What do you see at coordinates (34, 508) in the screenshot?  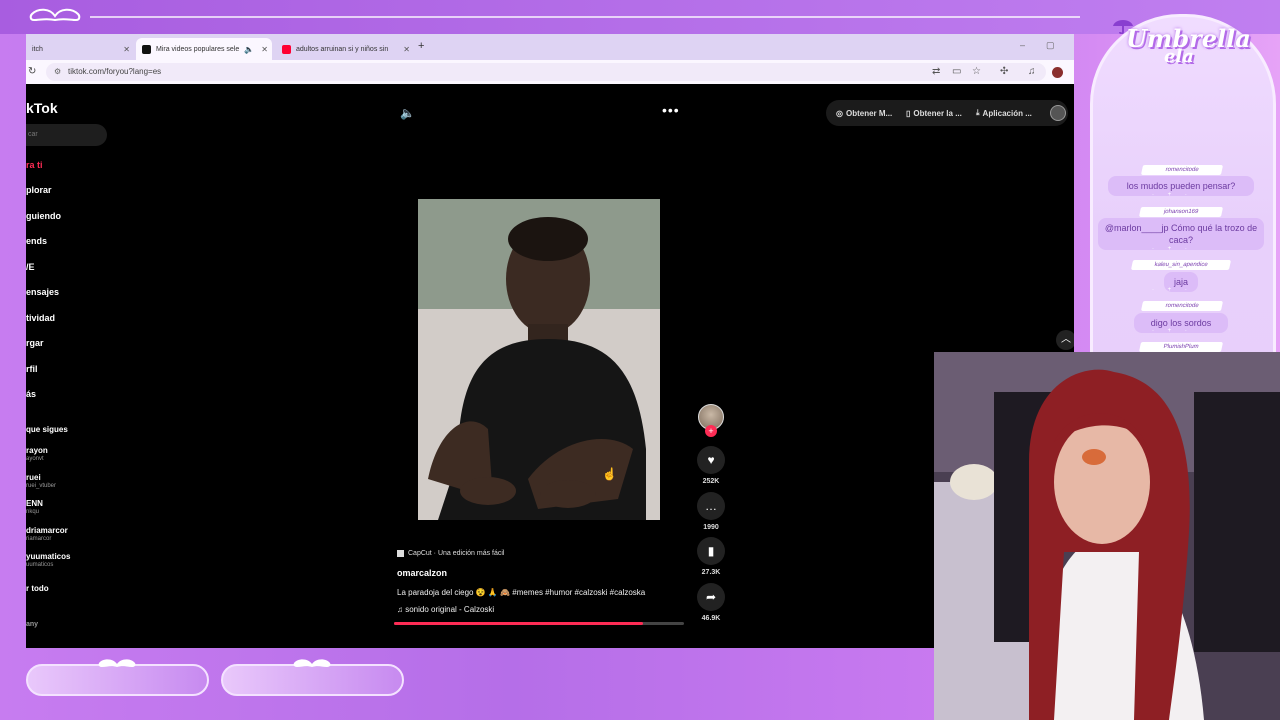 I see `following-item: ENN nkqu` at bounding box center [34, 508].